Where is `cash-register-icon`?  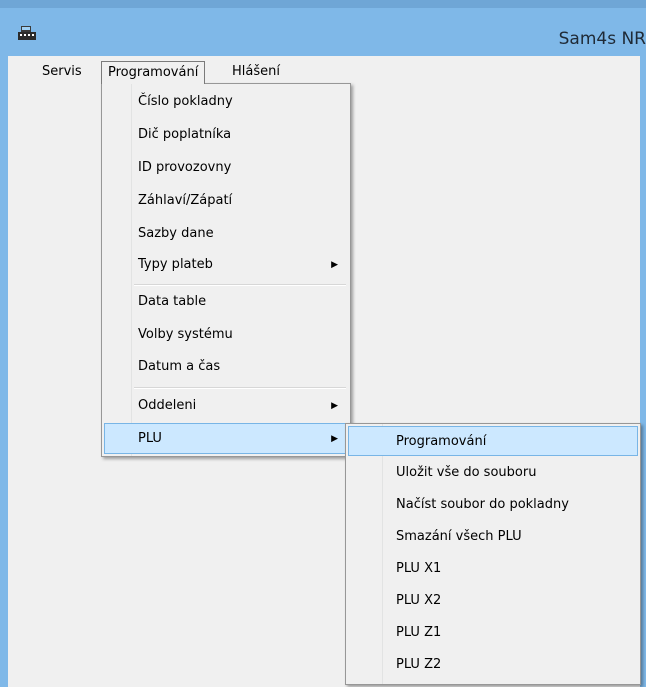
cash-register-icon is located at coordinates (27, 33).